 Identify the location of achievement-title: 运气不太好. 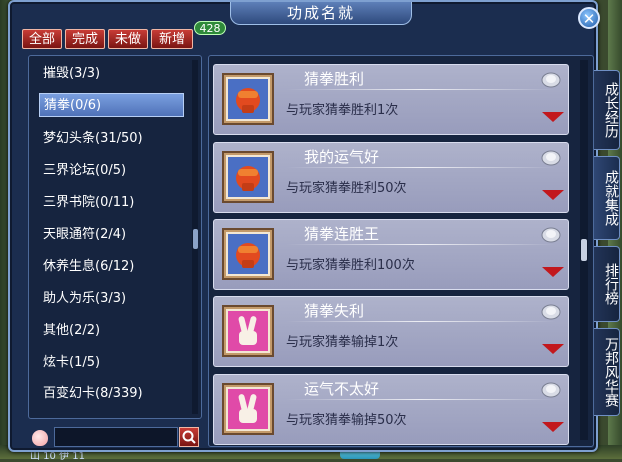
(342, 389).